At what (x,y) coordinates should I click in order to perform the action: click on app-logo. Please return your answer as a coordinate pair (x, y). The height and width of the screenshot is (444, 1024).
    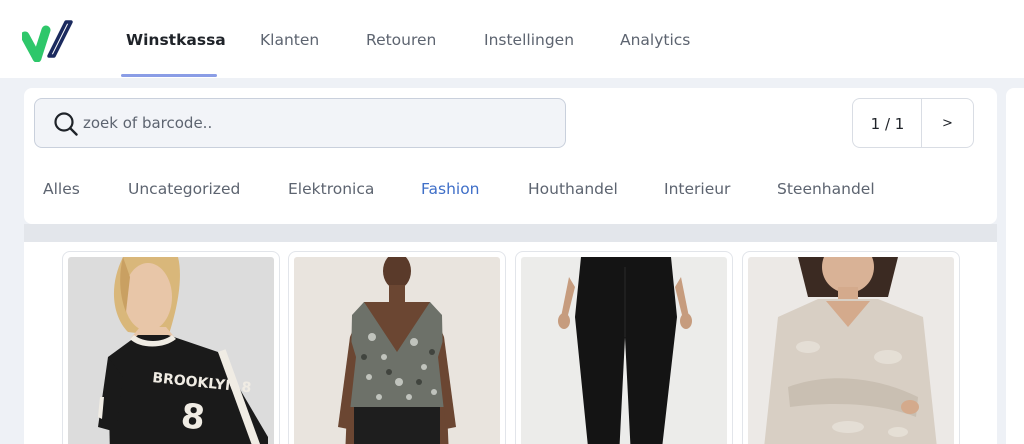
    Looking at the image, I should click on (48, 39).